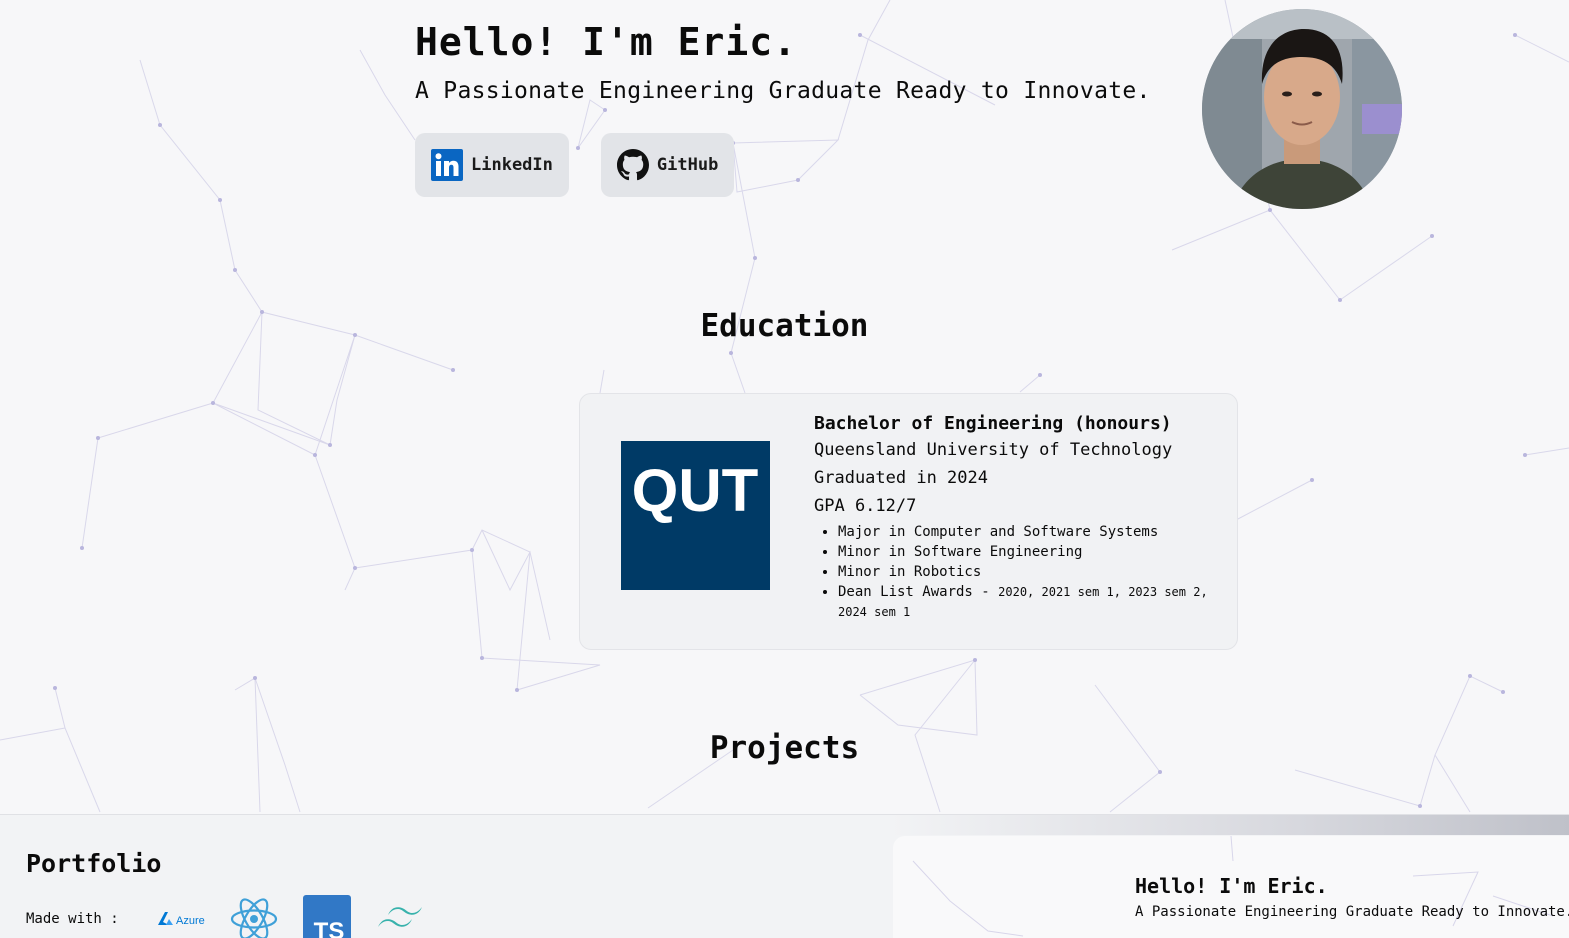 The height and width of the screenshot is (938, 1569). Describe the element at coordinates (784, 748) in the screenshot. I see `projects-heading: Projects` at that location.